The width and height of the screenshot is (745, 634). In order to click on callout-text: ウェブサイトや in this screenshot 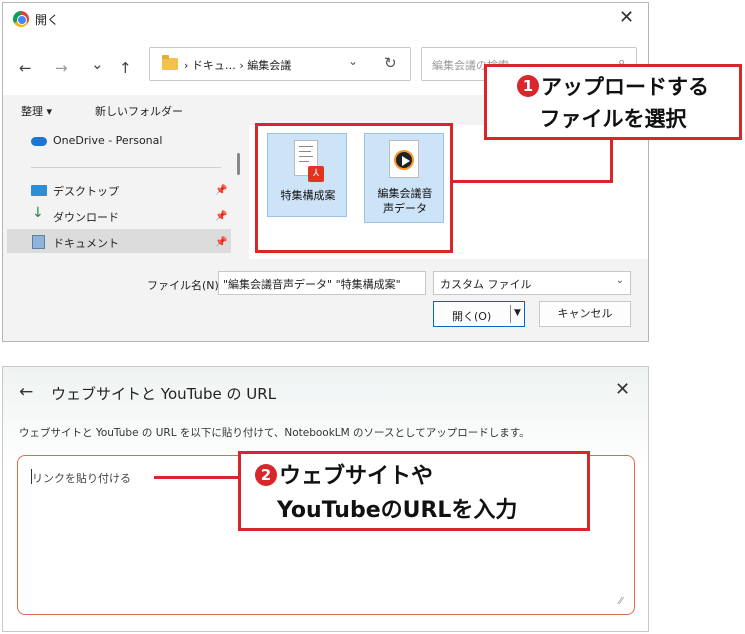, I will do `click(356, 476)`.